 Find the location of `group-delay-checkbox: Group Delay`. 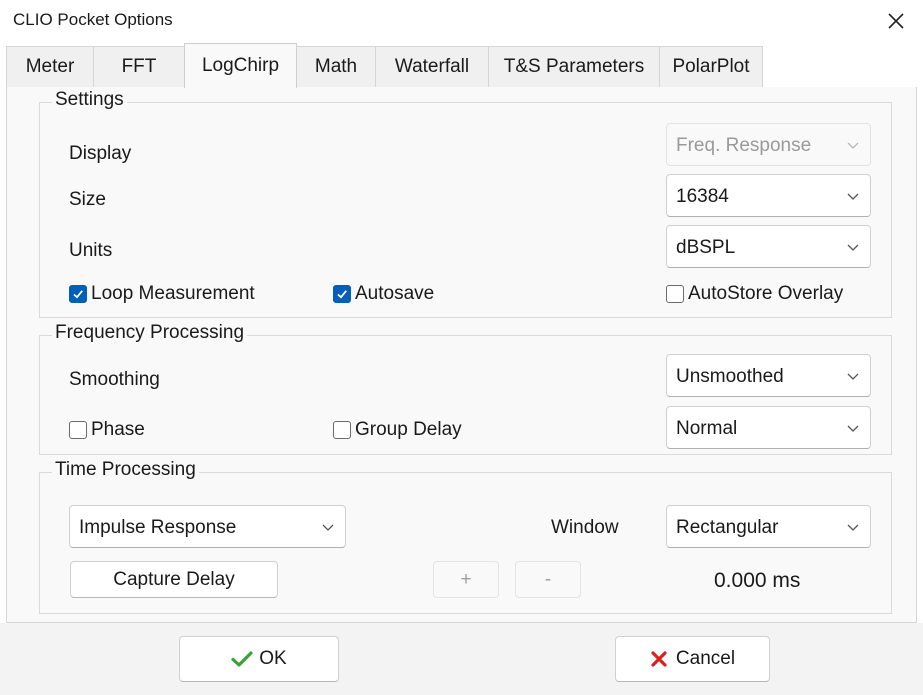

group-delay-checkbox: Group Delay is located at coordinates (397, 430).